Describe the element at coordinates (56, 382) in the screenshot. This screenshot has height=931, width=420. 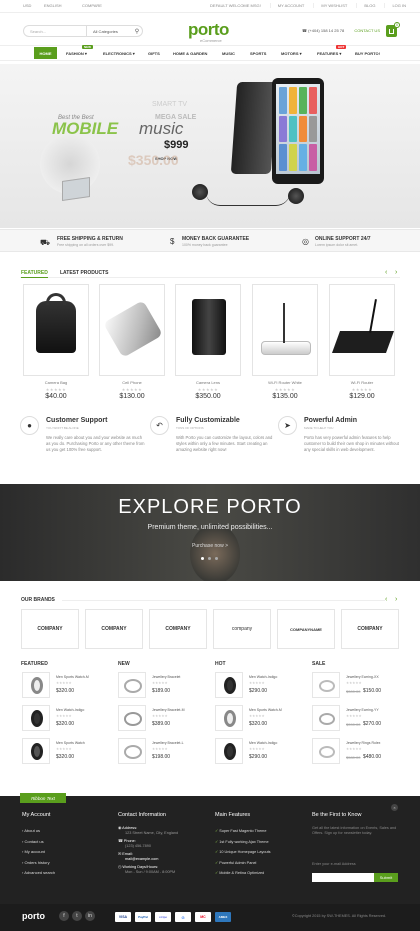
I see `product-name: Camera Bag` at that location.